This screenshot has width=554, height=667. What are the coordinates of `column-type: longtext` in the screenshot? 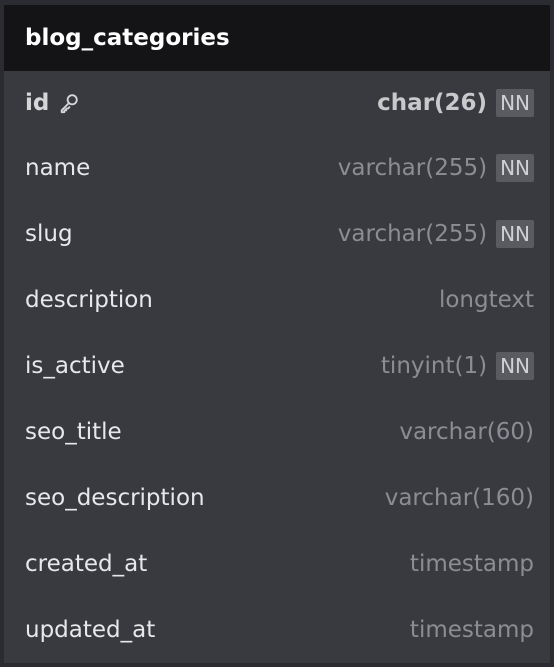 It's located at (486, 300).